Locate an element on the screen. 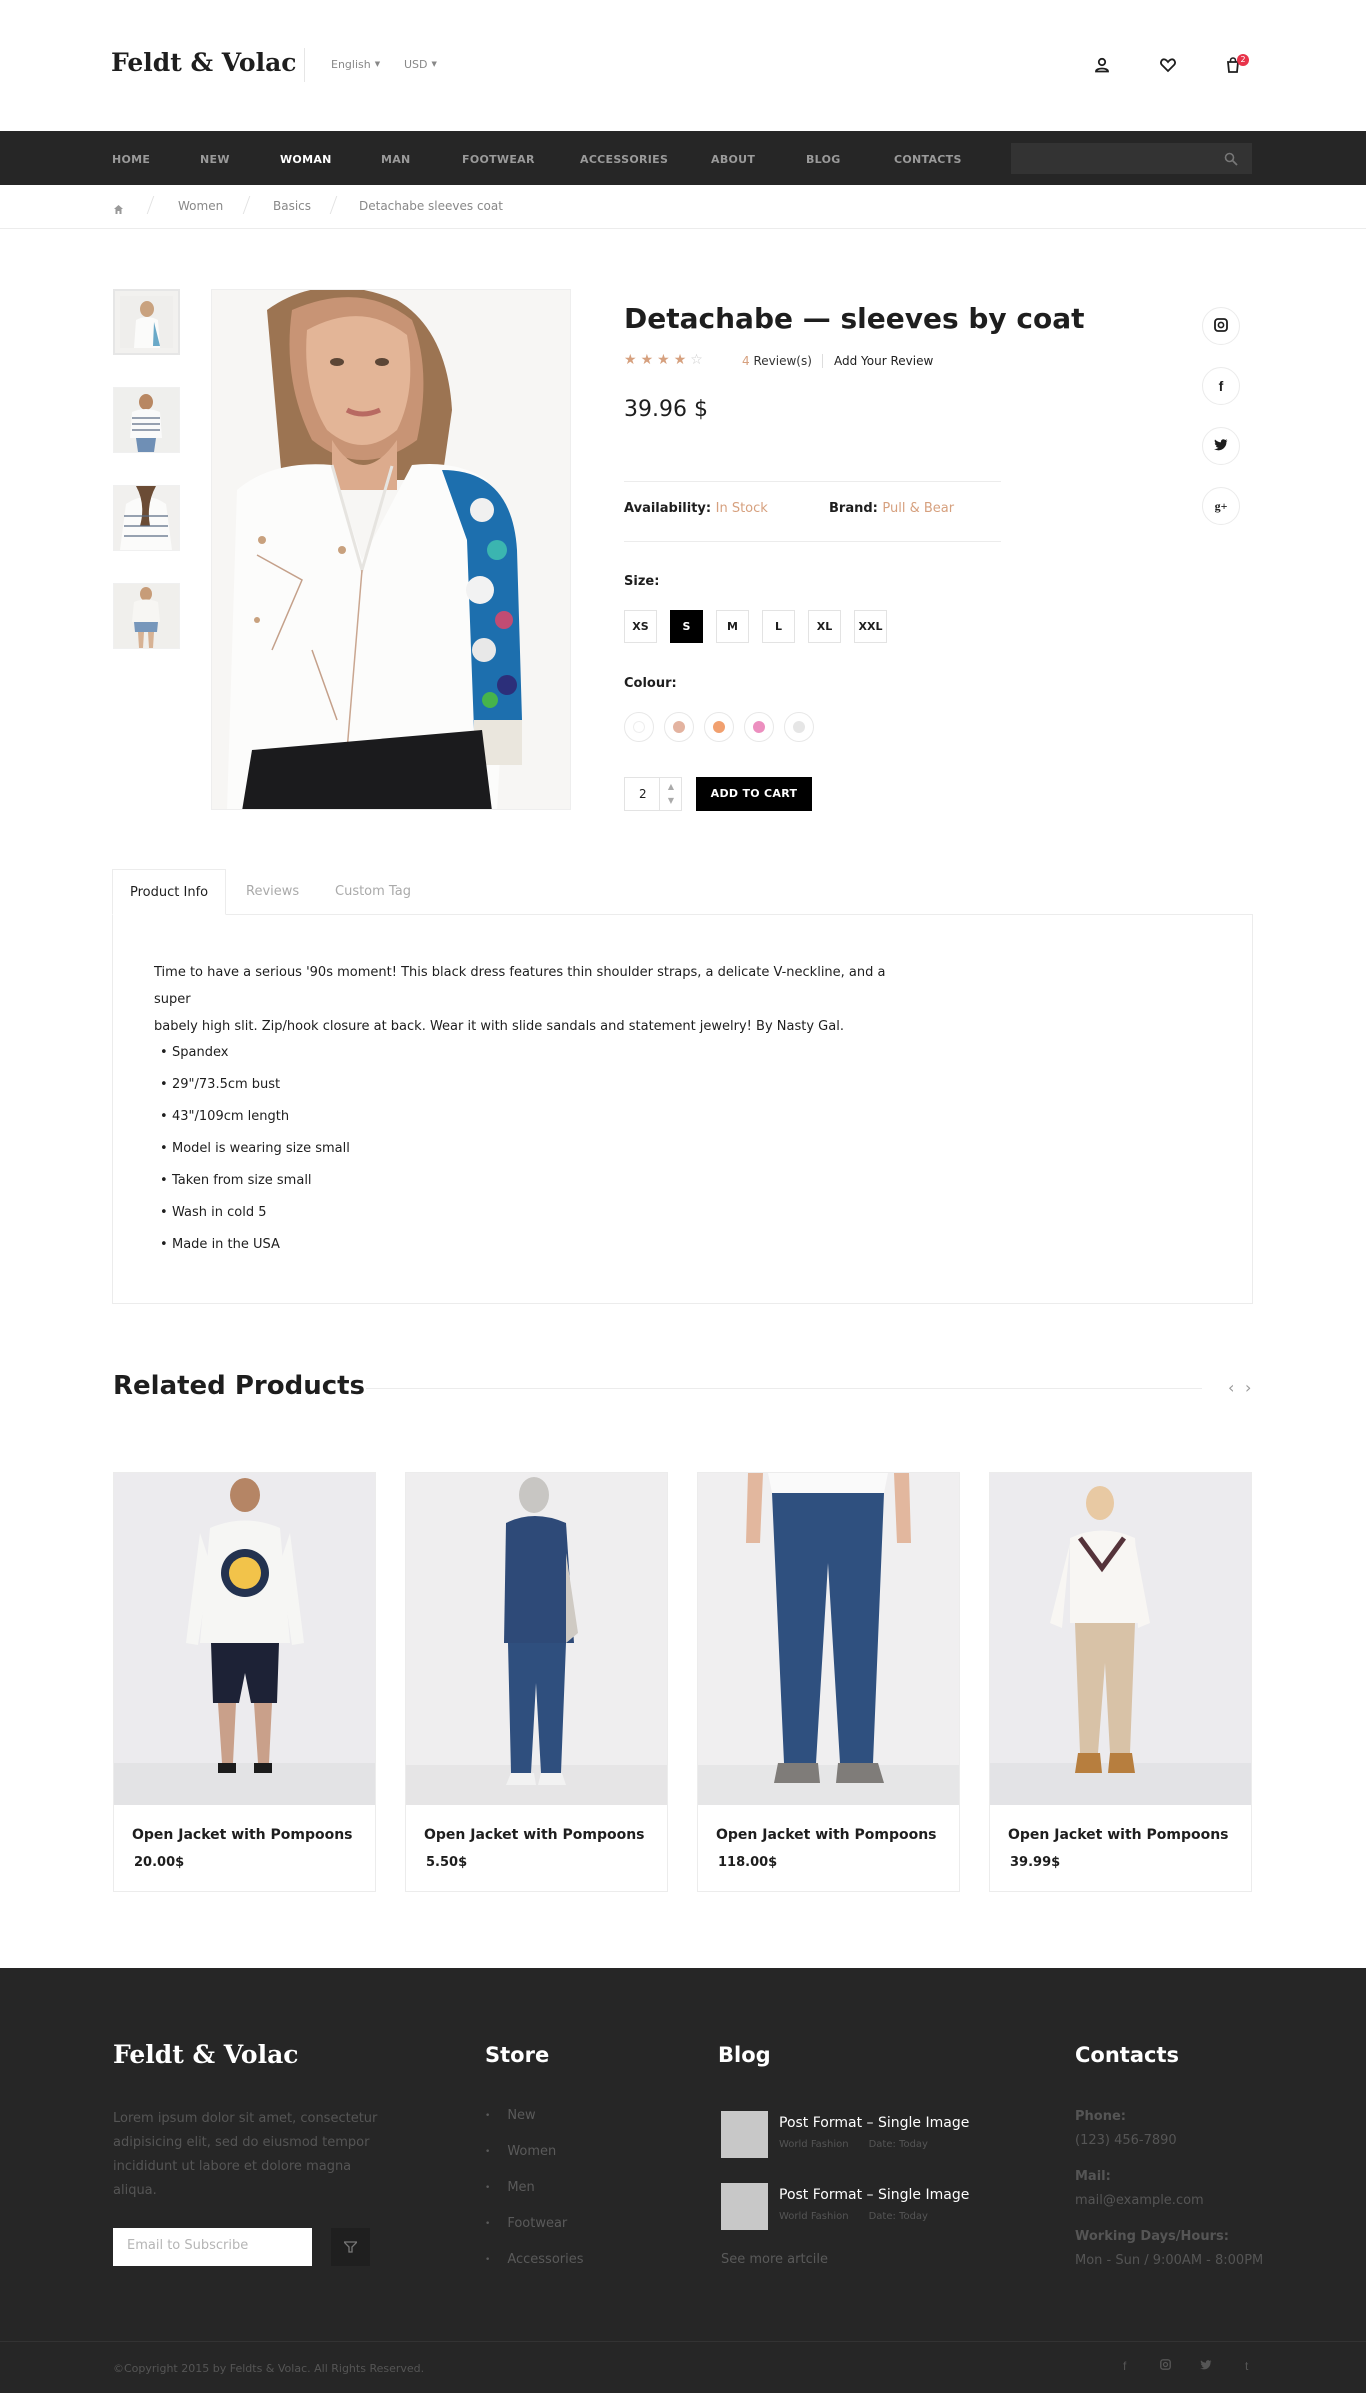  footer-description-line: Lorem ipsum dolor sit amet, consectetur is located at coordinates (245, 2118).